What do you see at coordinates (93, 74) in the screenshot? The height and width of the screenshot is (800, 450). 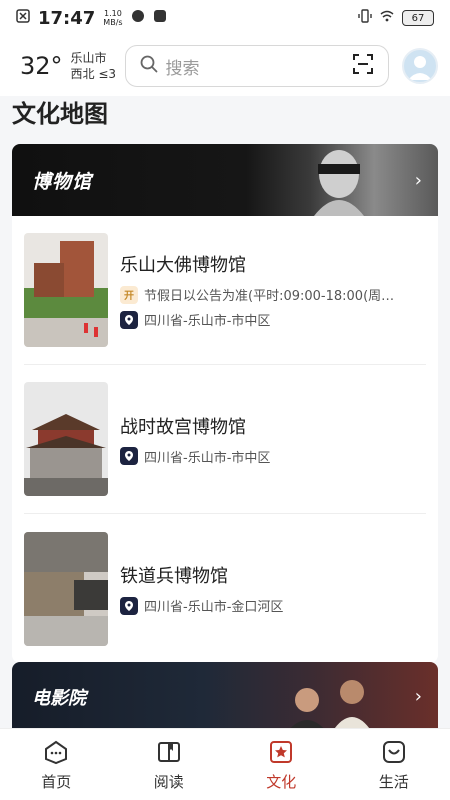 I see `weather-wind: 西北 ≤3` at bounding box center [93, 74].